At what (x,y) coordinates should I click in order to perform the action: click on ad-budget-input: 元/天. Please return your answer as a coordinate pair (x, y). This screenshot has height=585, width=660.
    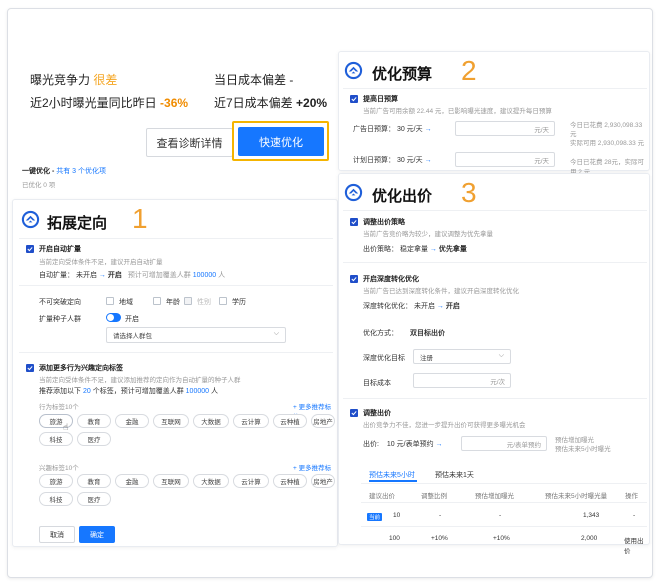
    Looking at the image, I should click on (505, 128).